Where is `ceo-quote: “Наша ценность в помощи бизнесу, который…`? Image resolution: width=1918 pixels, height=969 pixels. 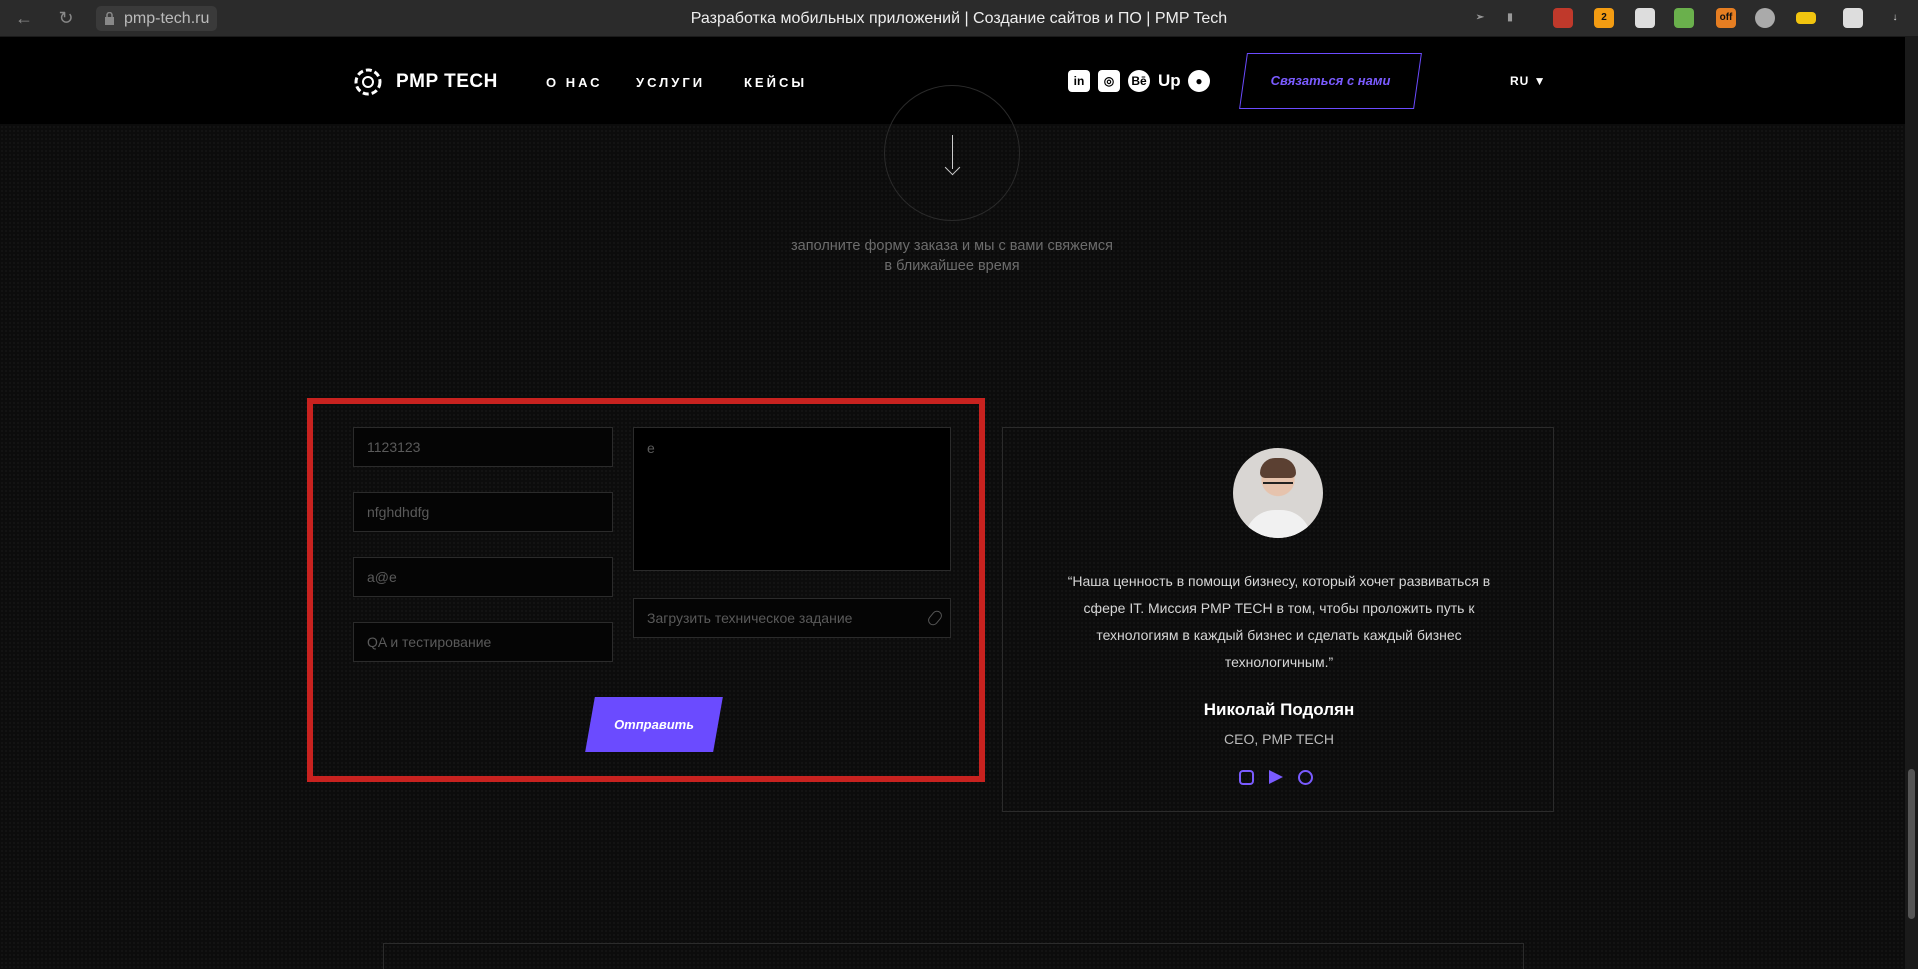
ceo-quote: “Наша ценность в помощи бизнесу, который… is located at coordinates (1279, 621).